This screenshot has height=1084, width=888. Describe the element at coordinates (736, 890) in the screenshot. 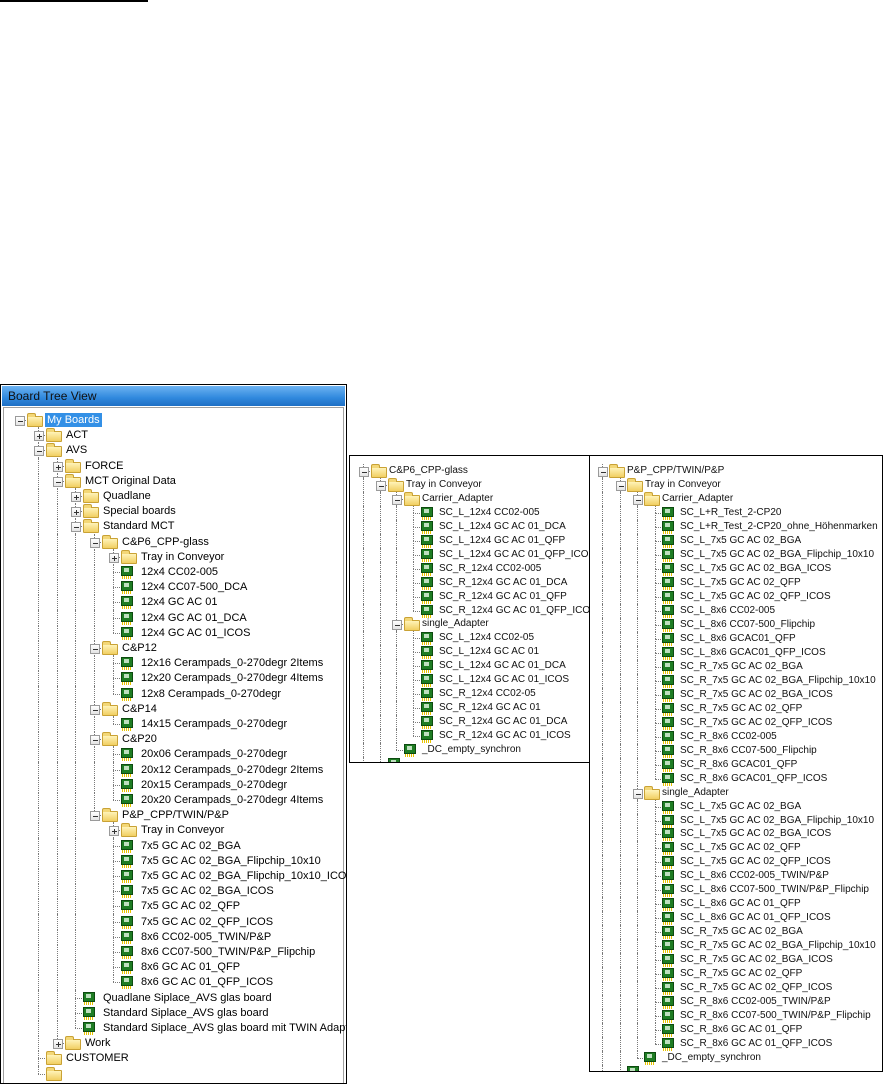

I see `tree-board-item: SC_L_8x6 CC07-500_TWIN/P&P_Flipchip` at that location.